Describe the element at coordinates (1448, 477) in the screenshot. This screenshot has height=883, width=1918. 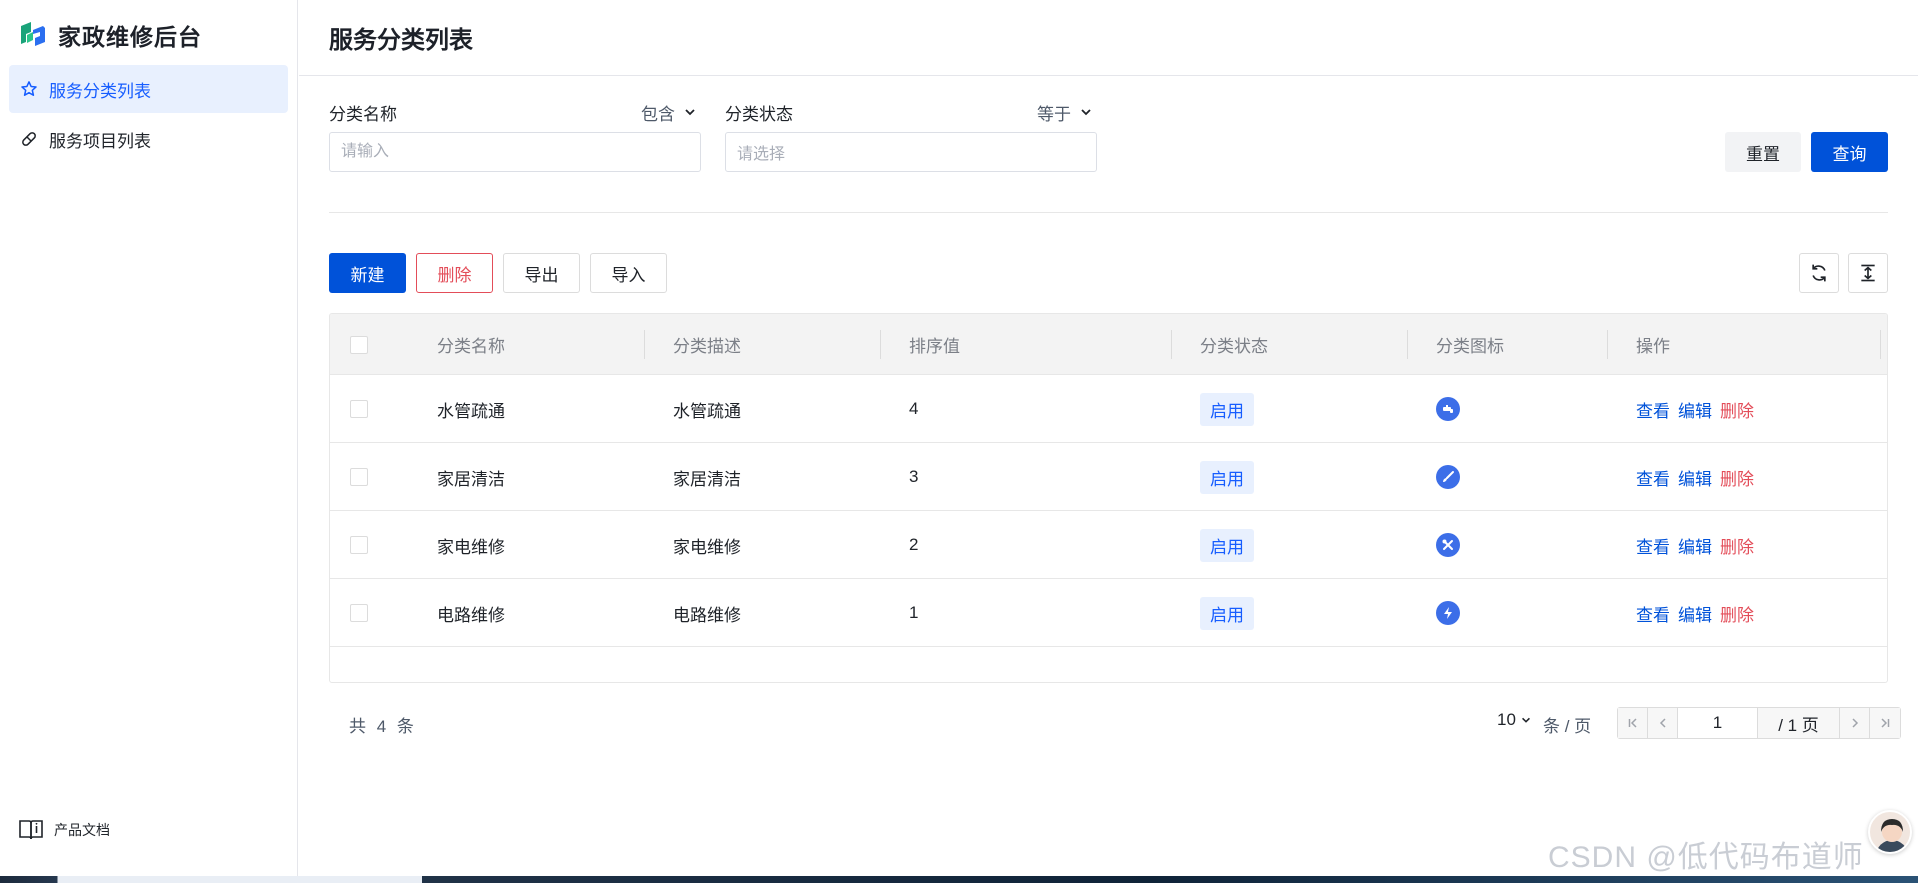
I see `brush-icon` at that location.